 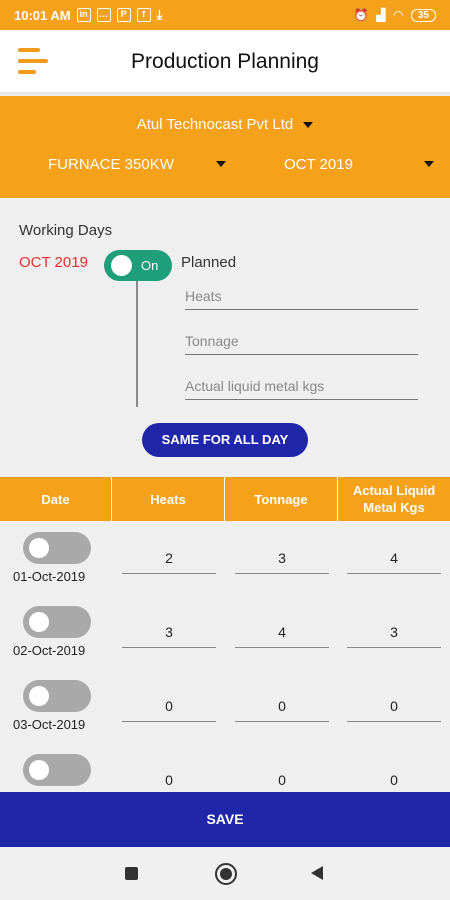 What do you see at coordinates (49, 576) in the screenshot?
I see `row-date: 01-Oct-2019` at bounding box center [49, 576].